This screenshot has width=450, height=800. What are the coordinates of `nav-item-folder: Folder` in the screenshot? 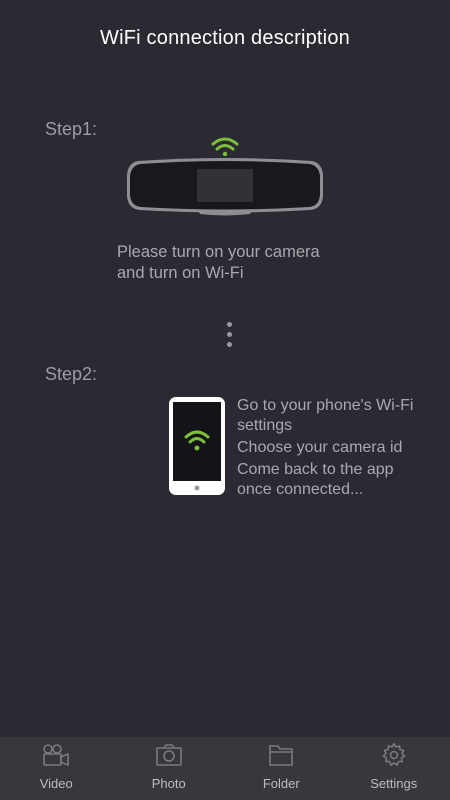 It's located at (281, 768).